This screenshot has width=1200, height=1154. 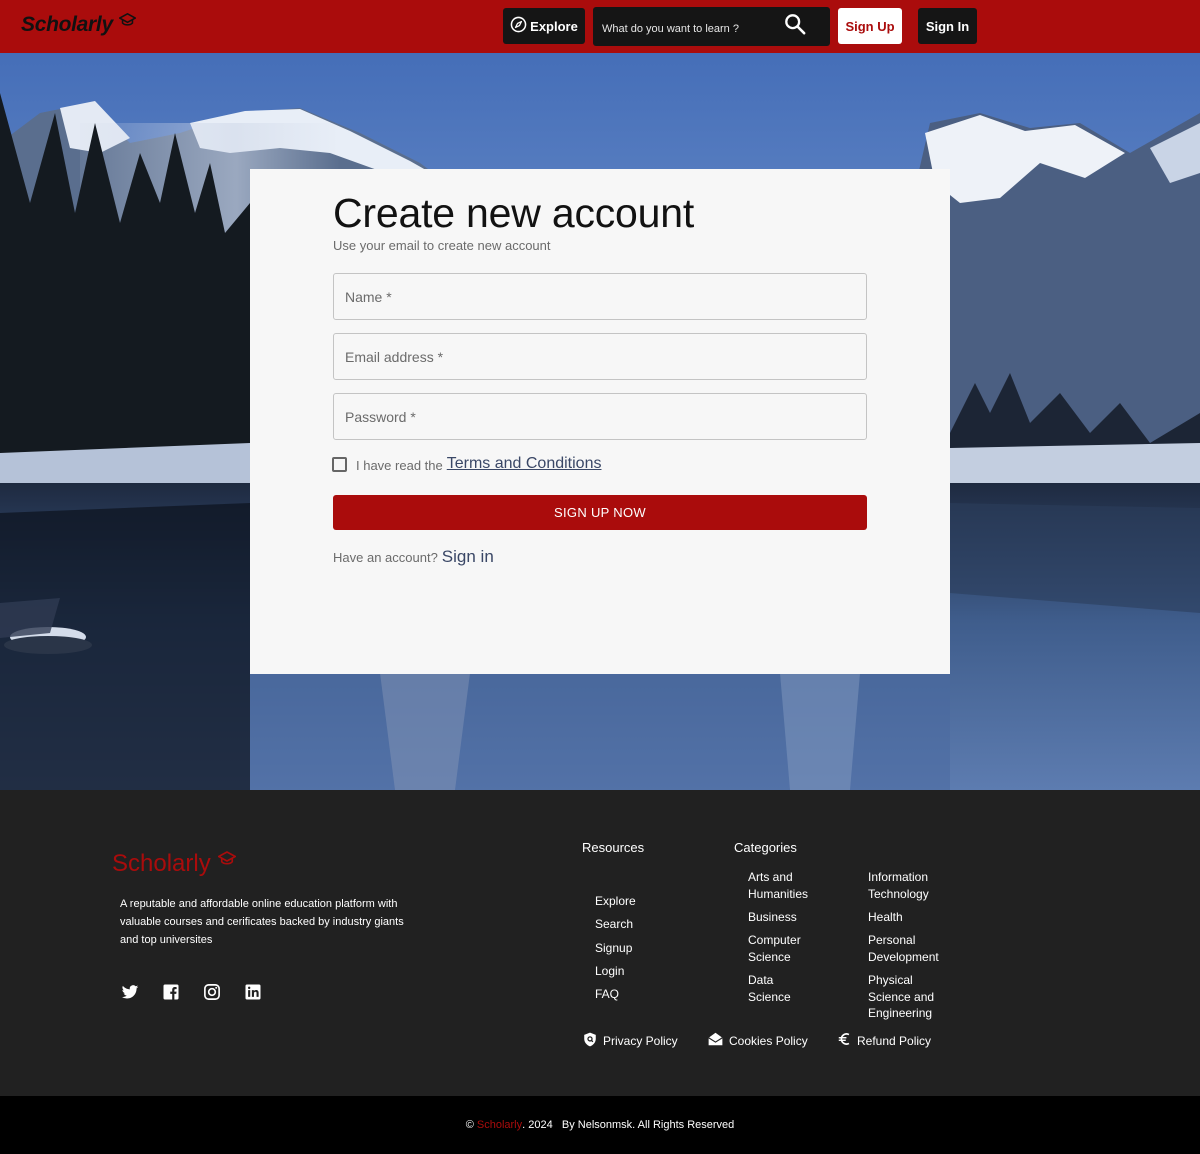 I want to click on category-information-technology: Information Technology, so click(x=908, y=885).